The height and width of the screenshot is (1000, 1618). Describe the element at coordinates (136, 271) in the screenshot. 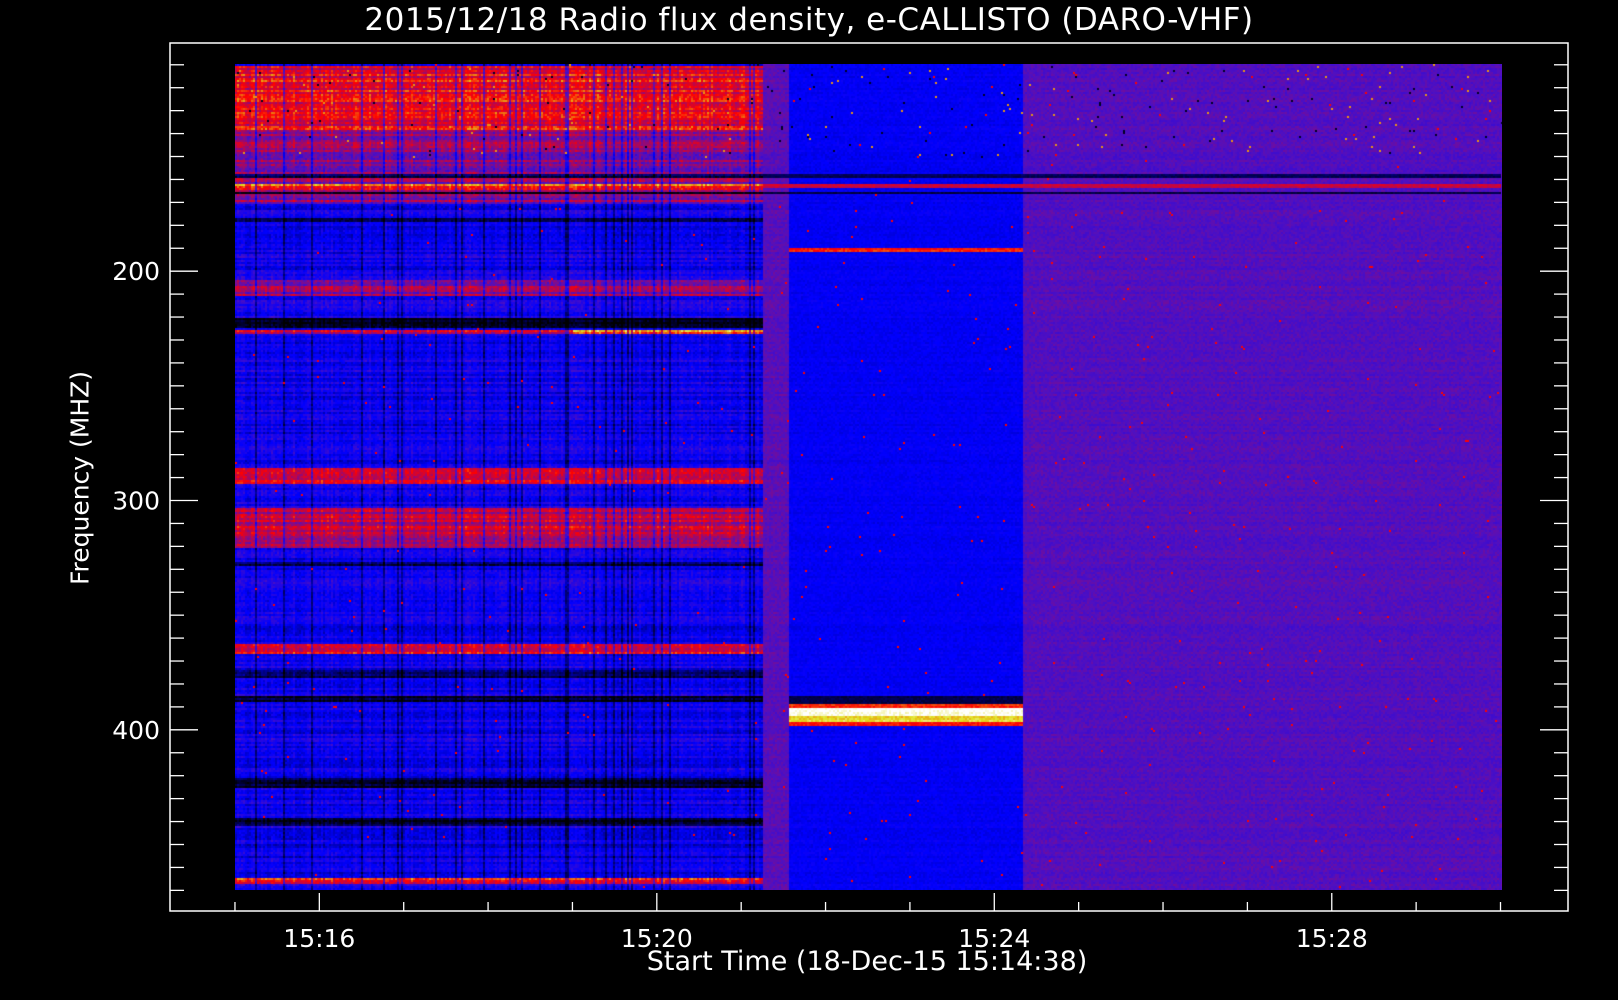

I see `y-tick-label: 200` at that location.